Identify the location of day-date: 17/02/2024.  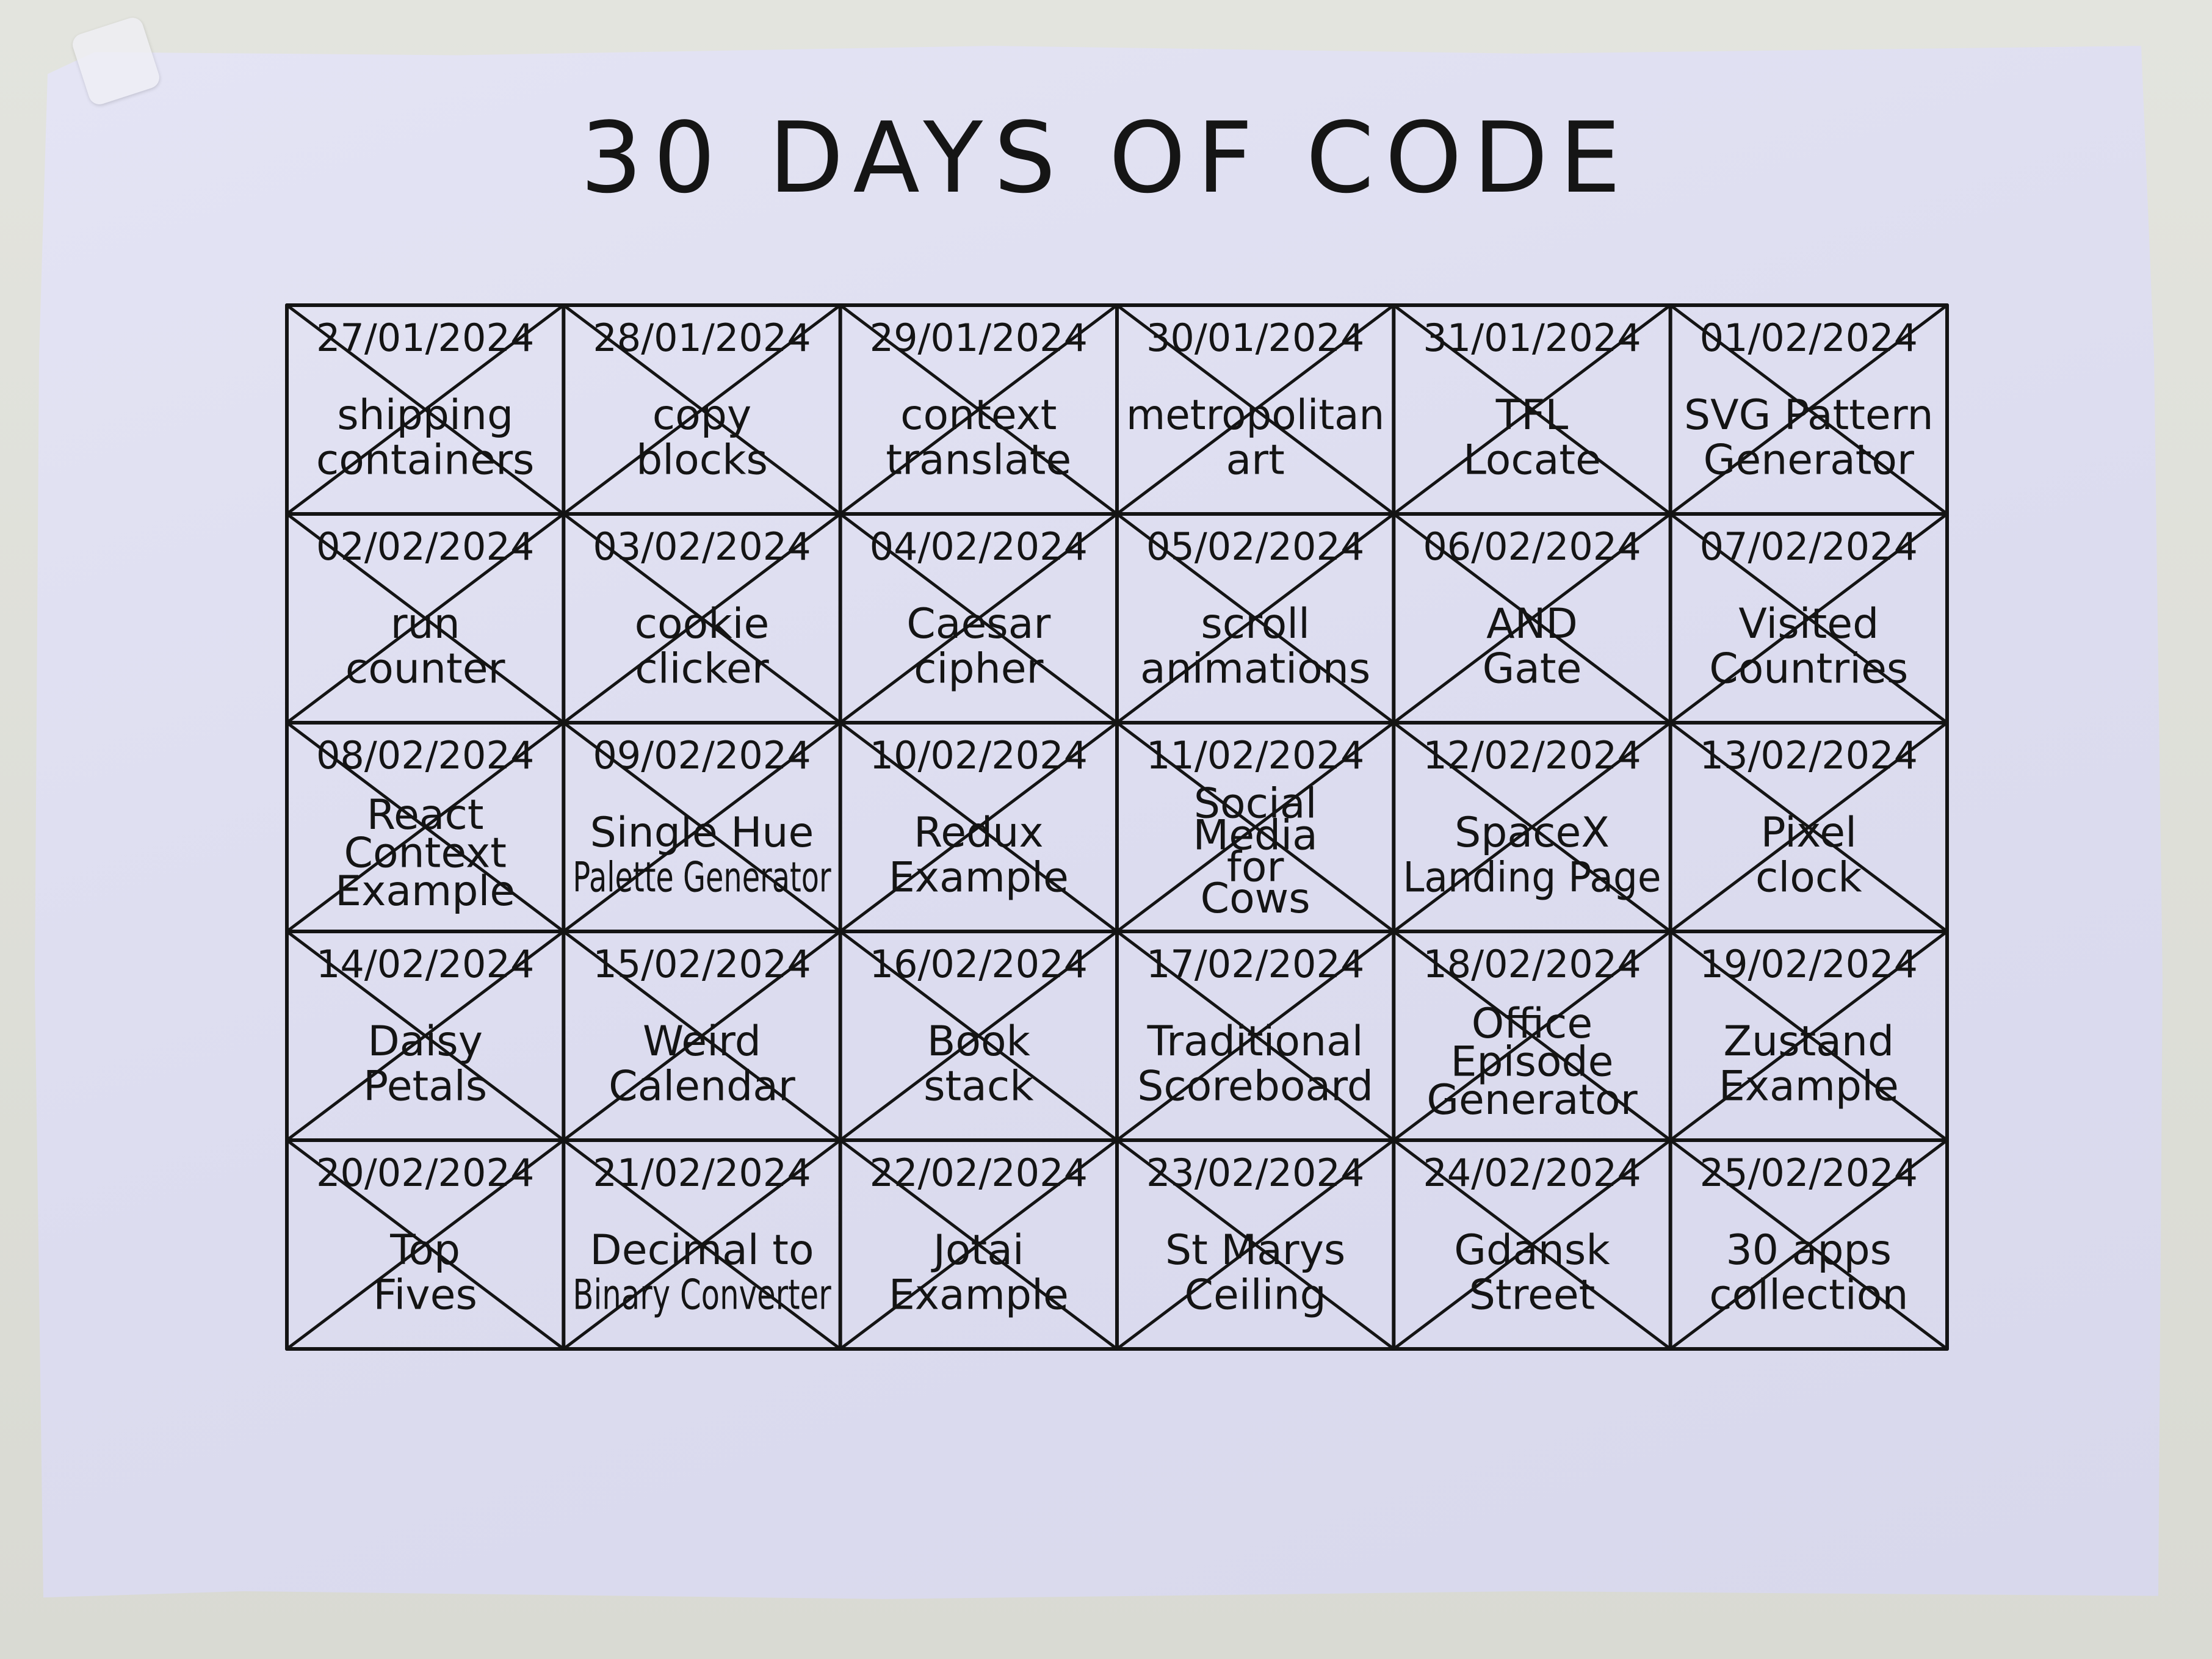
(1255, 964).